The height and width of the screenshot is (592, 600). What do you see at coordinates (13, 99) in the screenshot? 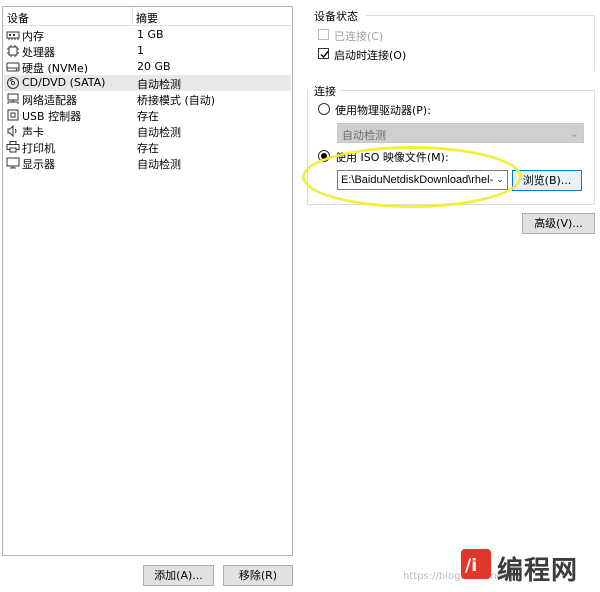
I see `network-adapter-icon` at bounding box center [13, 99].